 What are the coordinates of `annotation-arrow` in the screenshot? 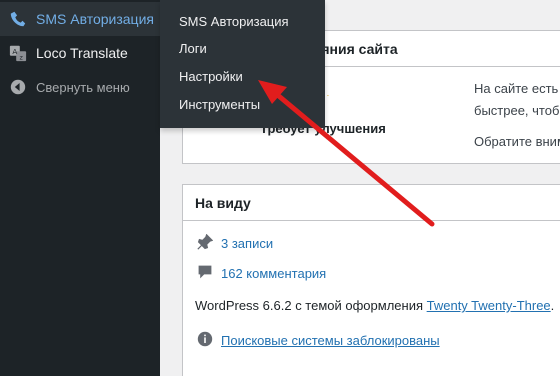 It's located at (346, 153).